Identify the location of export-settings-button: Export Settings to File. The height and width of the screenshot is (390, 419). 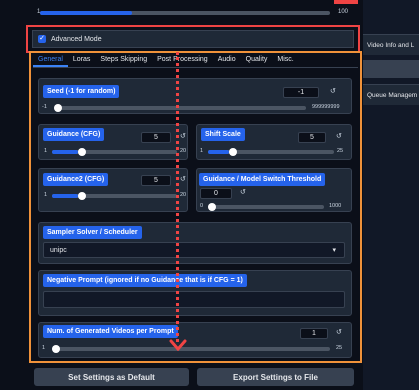
(275, 377).